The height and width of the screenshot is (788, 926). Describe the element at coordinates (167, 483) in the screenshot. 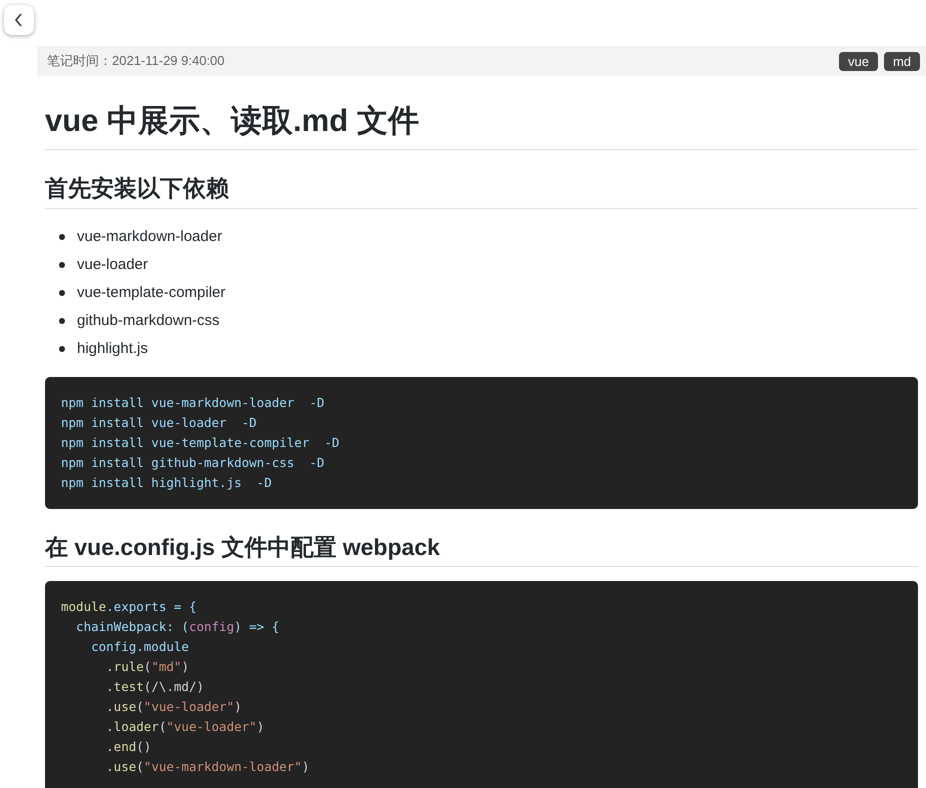

I see `code-line: npm install highlight.js -D` at that location.